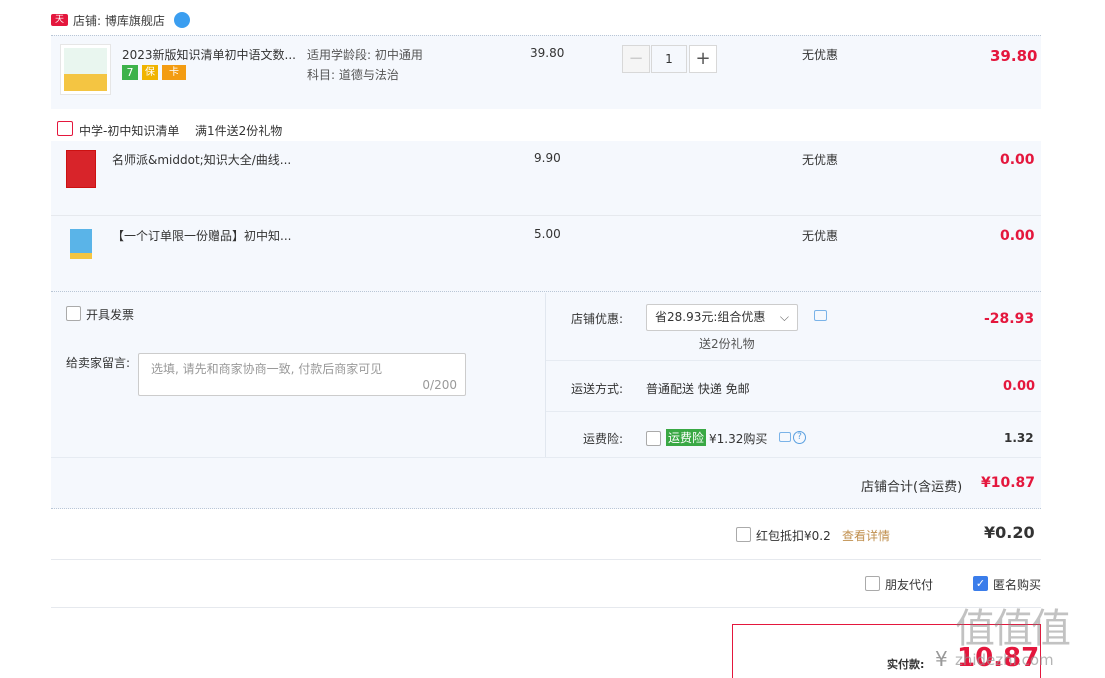 The image size is (1105, 678). I want to click on gift-item-price: 5.00, so click(547, 234).